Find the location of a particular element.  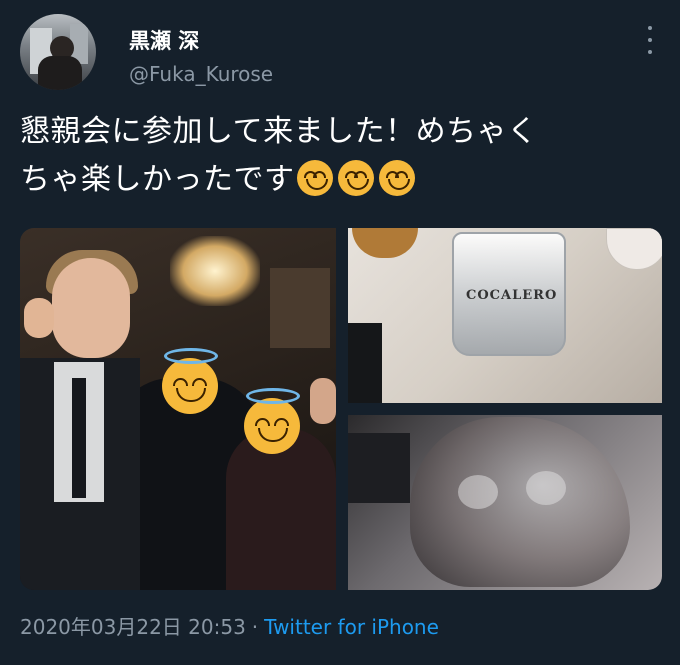

more-options-button is located at coordinates (650, 40).